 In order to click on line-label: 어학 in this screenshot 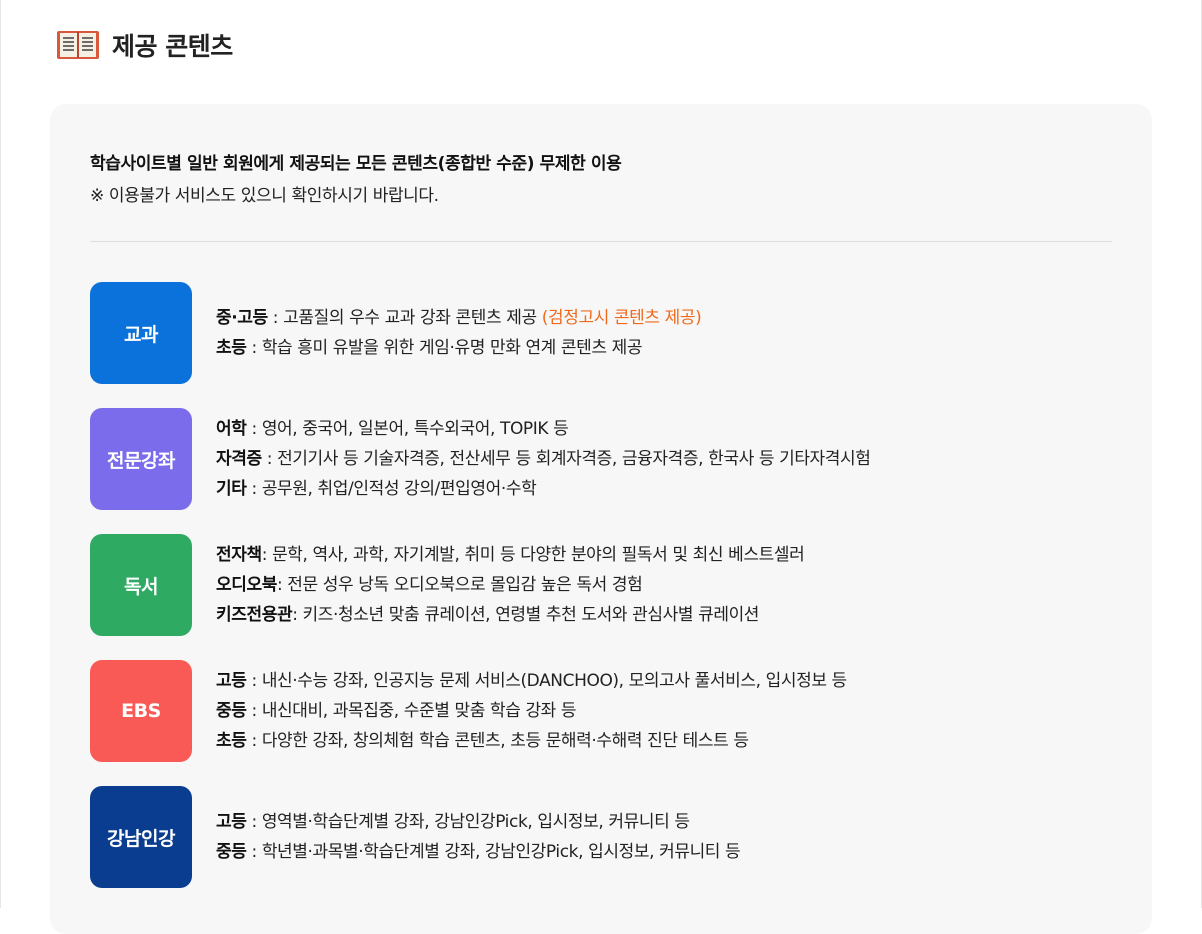, I will do `click(231, 429)`.